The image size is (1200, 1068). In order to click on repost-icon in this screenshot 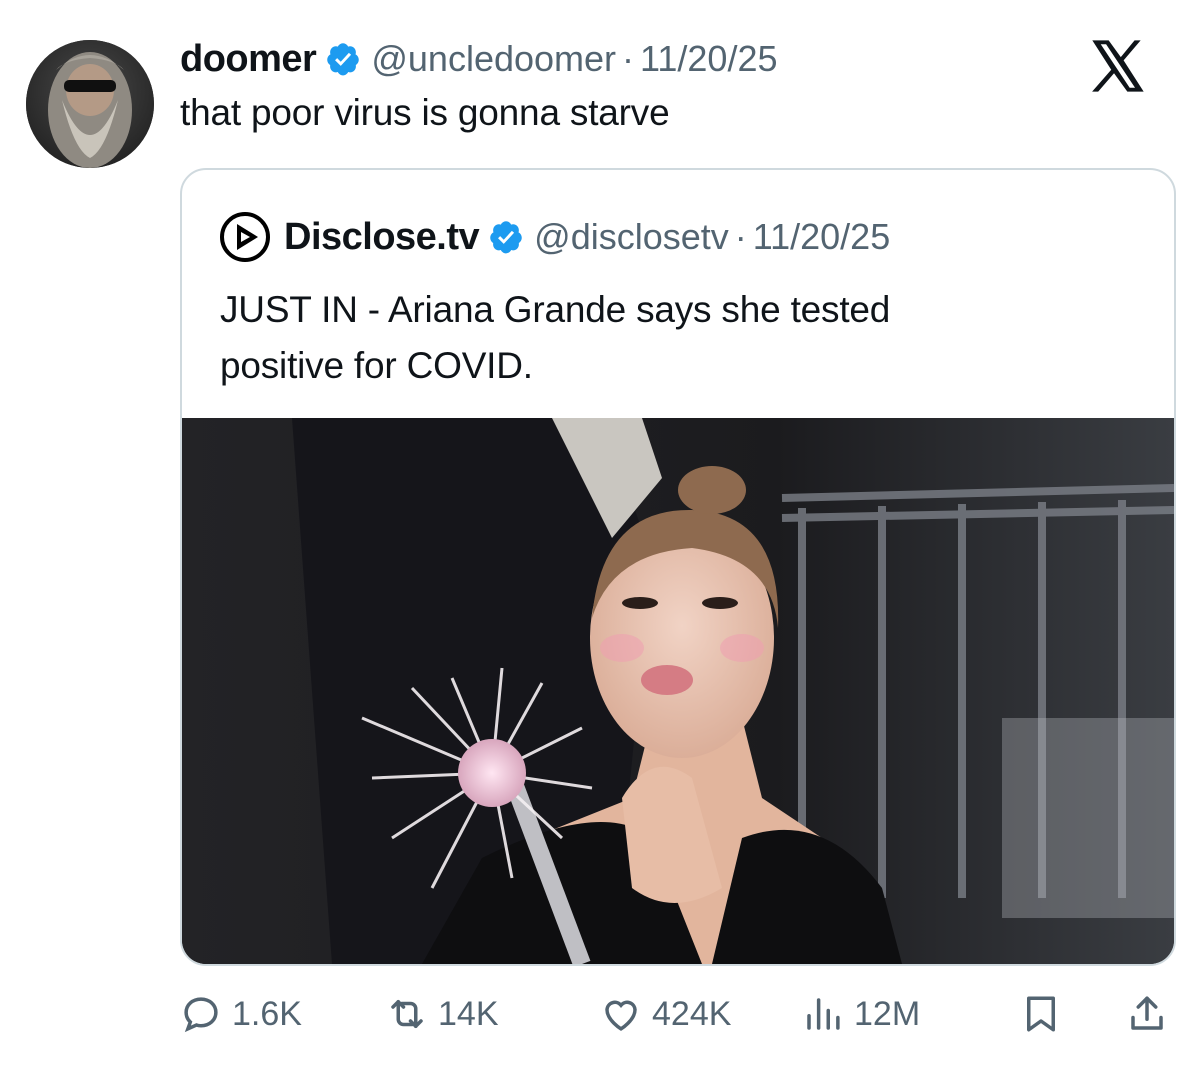, I will do `click(407, 1014)`.